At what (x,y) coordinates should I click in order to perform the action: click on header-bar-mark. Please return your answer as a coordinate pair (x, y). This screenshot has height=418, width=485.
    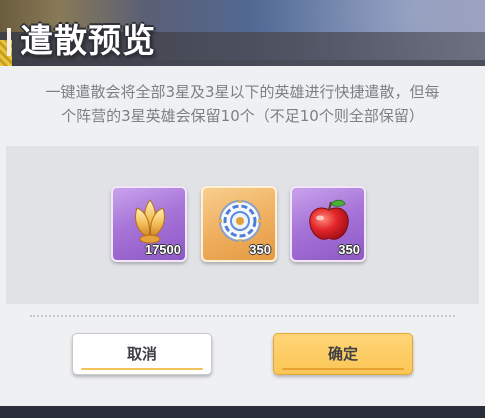
    Looking at the image, I should click on (9, 42).